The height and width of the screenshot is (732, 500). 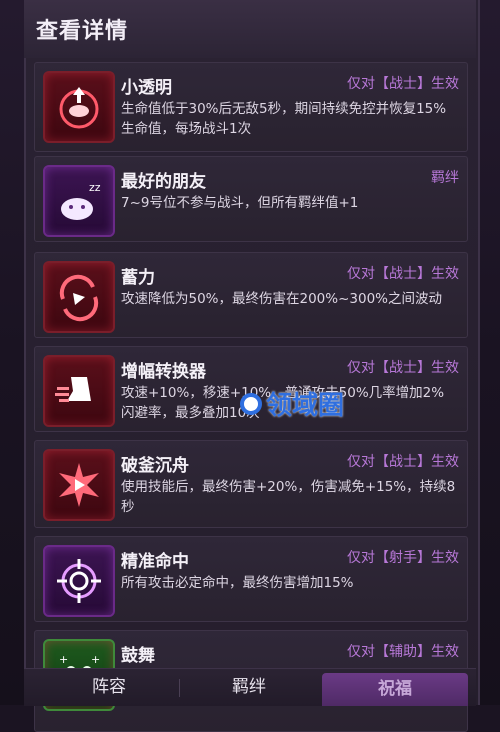 I want to click on card-title: 最好的朋友, so click(x=163, y=182).